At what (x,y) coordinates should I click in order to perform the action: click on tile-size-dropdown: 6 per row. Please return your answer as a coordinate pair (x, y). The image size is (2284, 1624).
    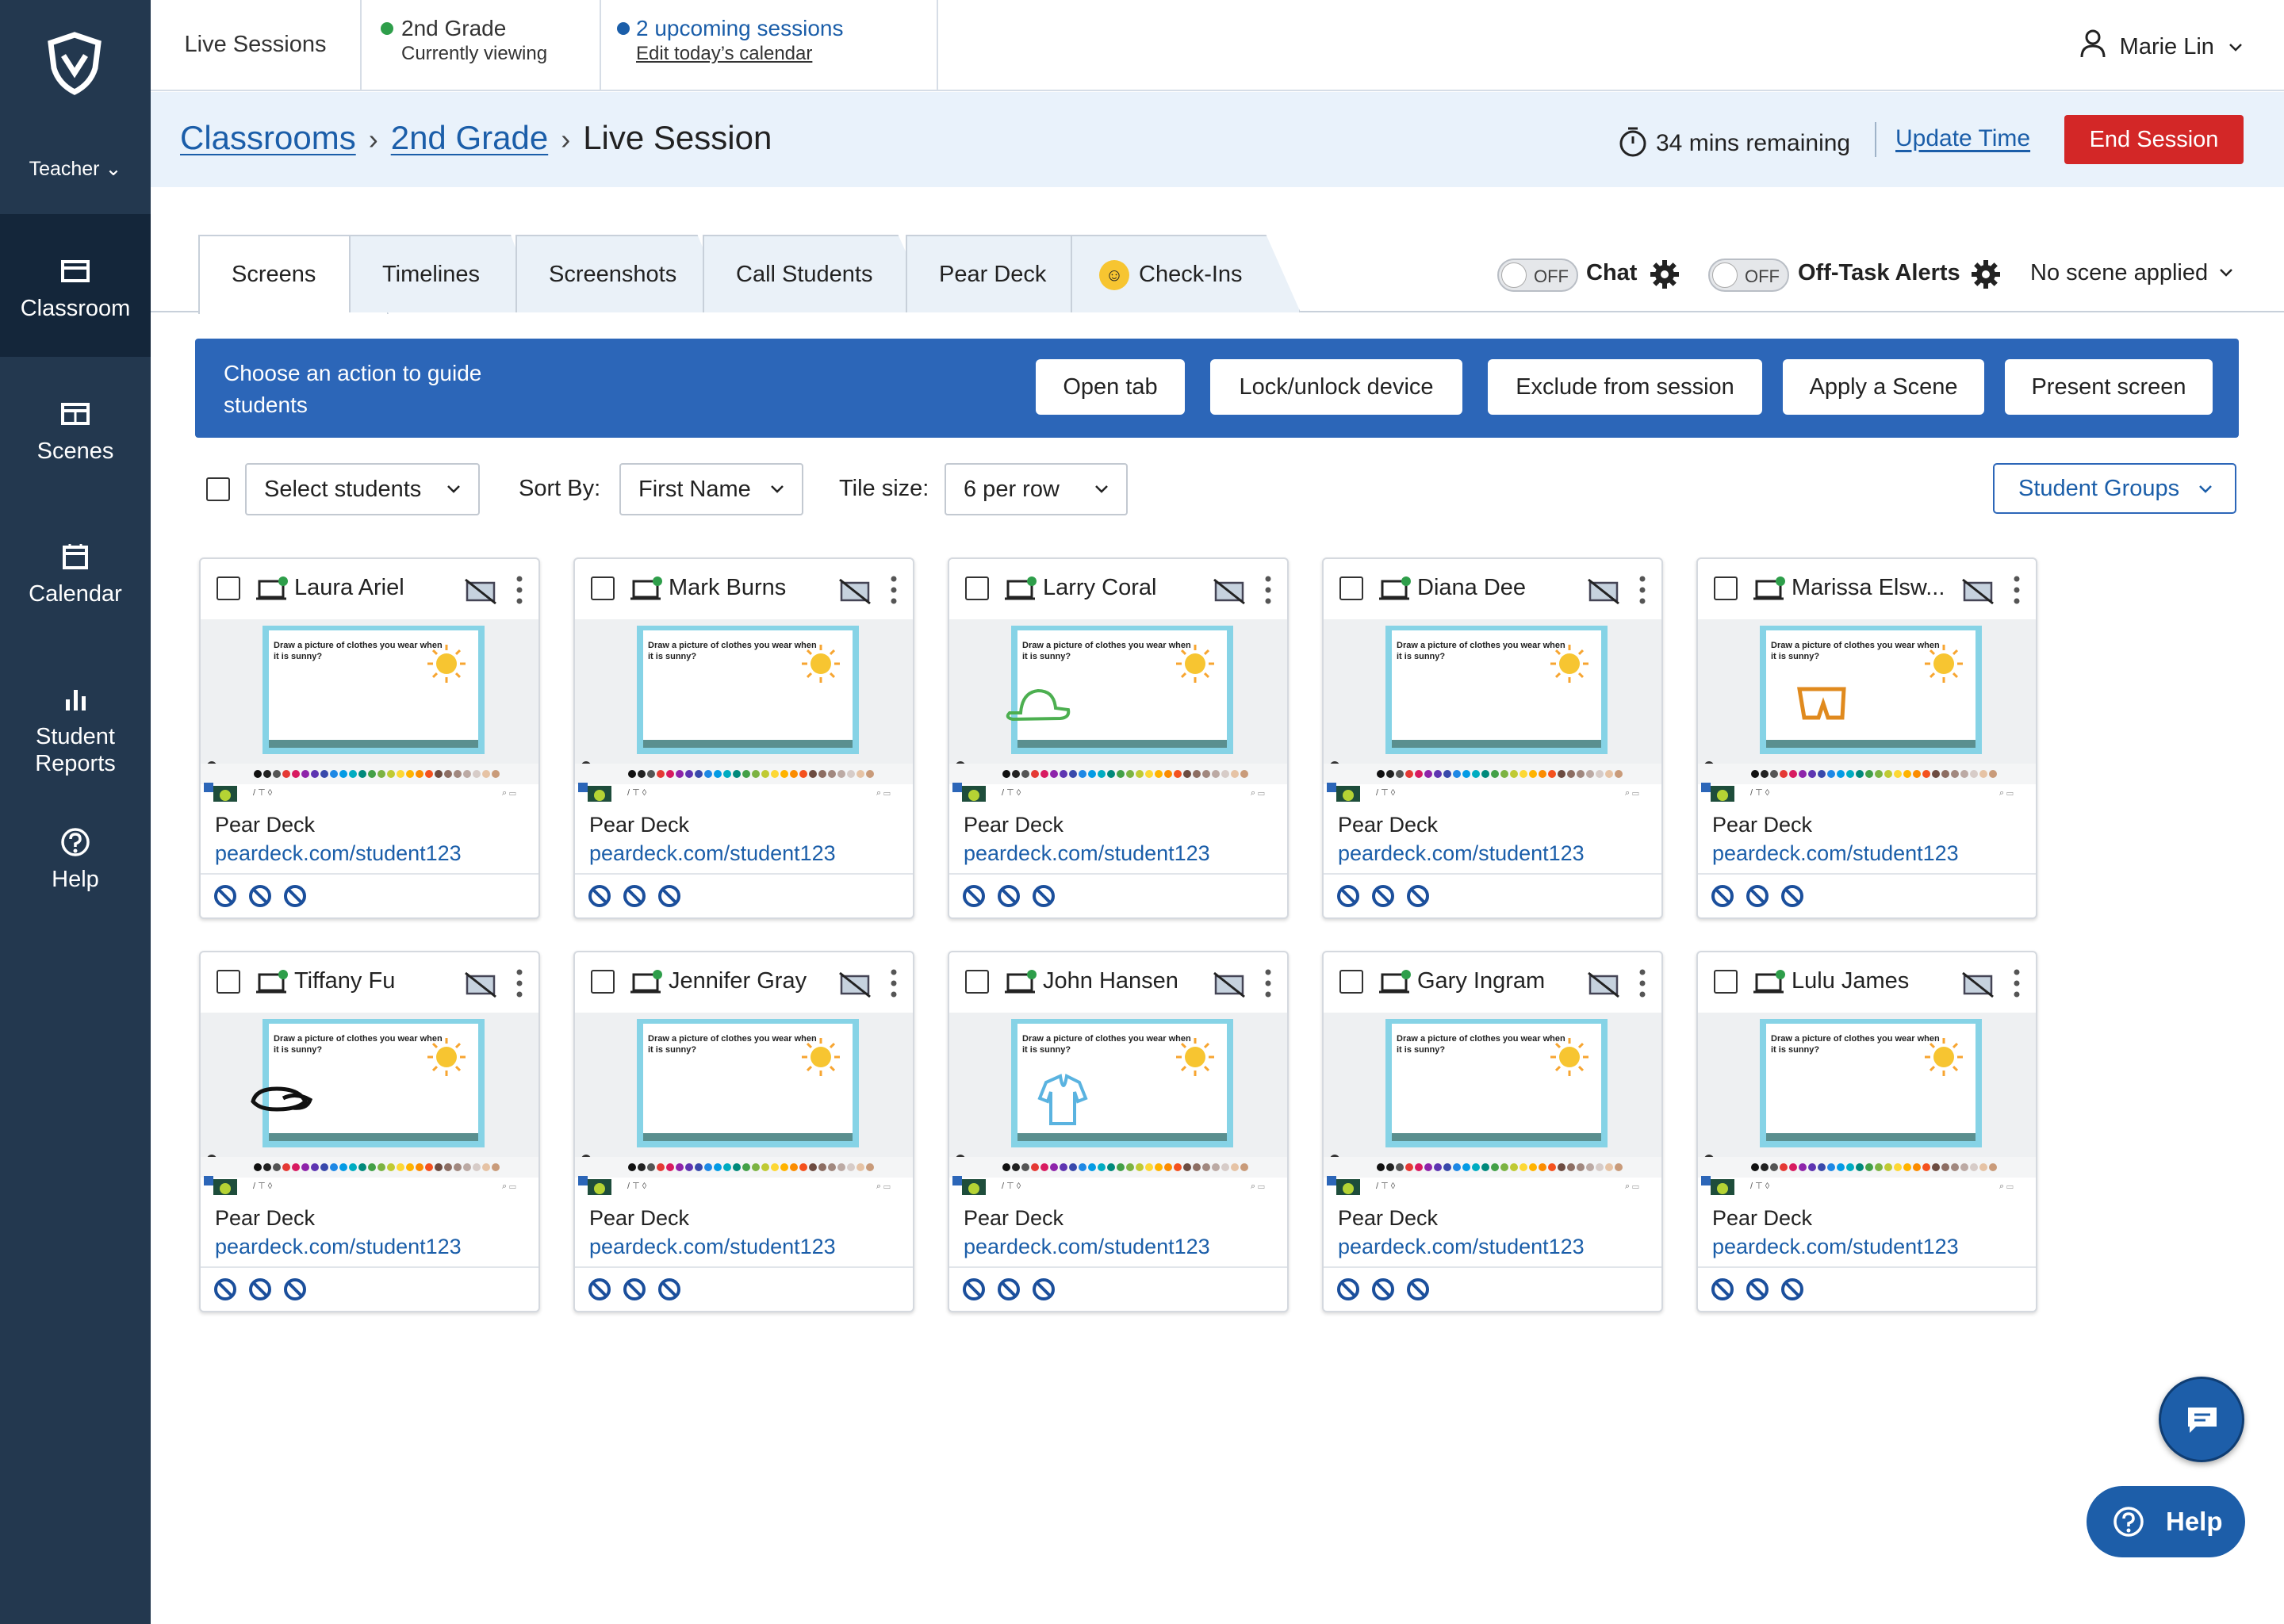
    Looking at the image, I should click on (1036, 489).